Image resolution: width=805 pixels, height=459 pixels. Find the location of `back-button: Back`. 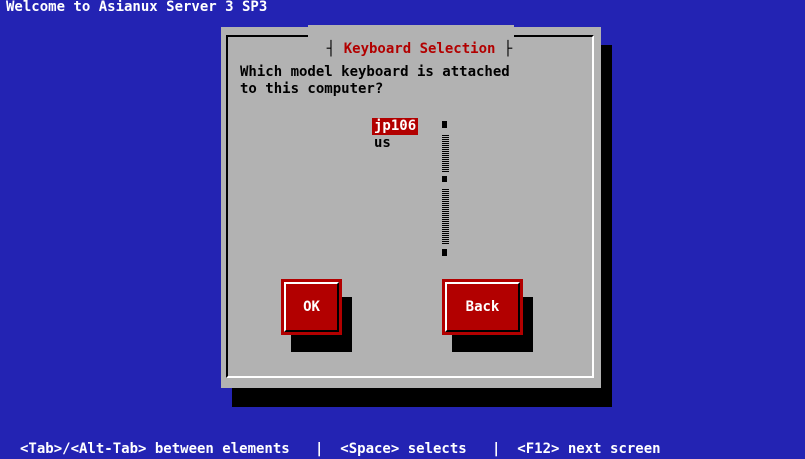

back-button: Back is located at coordinates (482, 307).